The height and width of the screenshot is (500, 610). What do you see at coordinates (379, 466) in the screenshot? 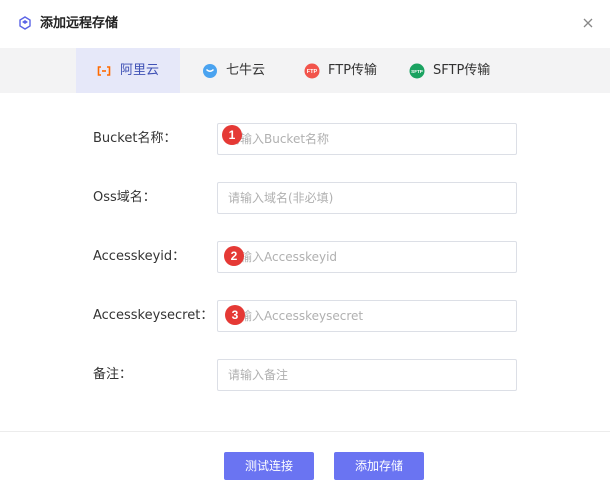
I see `add-storage-button: 添加存储` at bounding box center [379, 466].